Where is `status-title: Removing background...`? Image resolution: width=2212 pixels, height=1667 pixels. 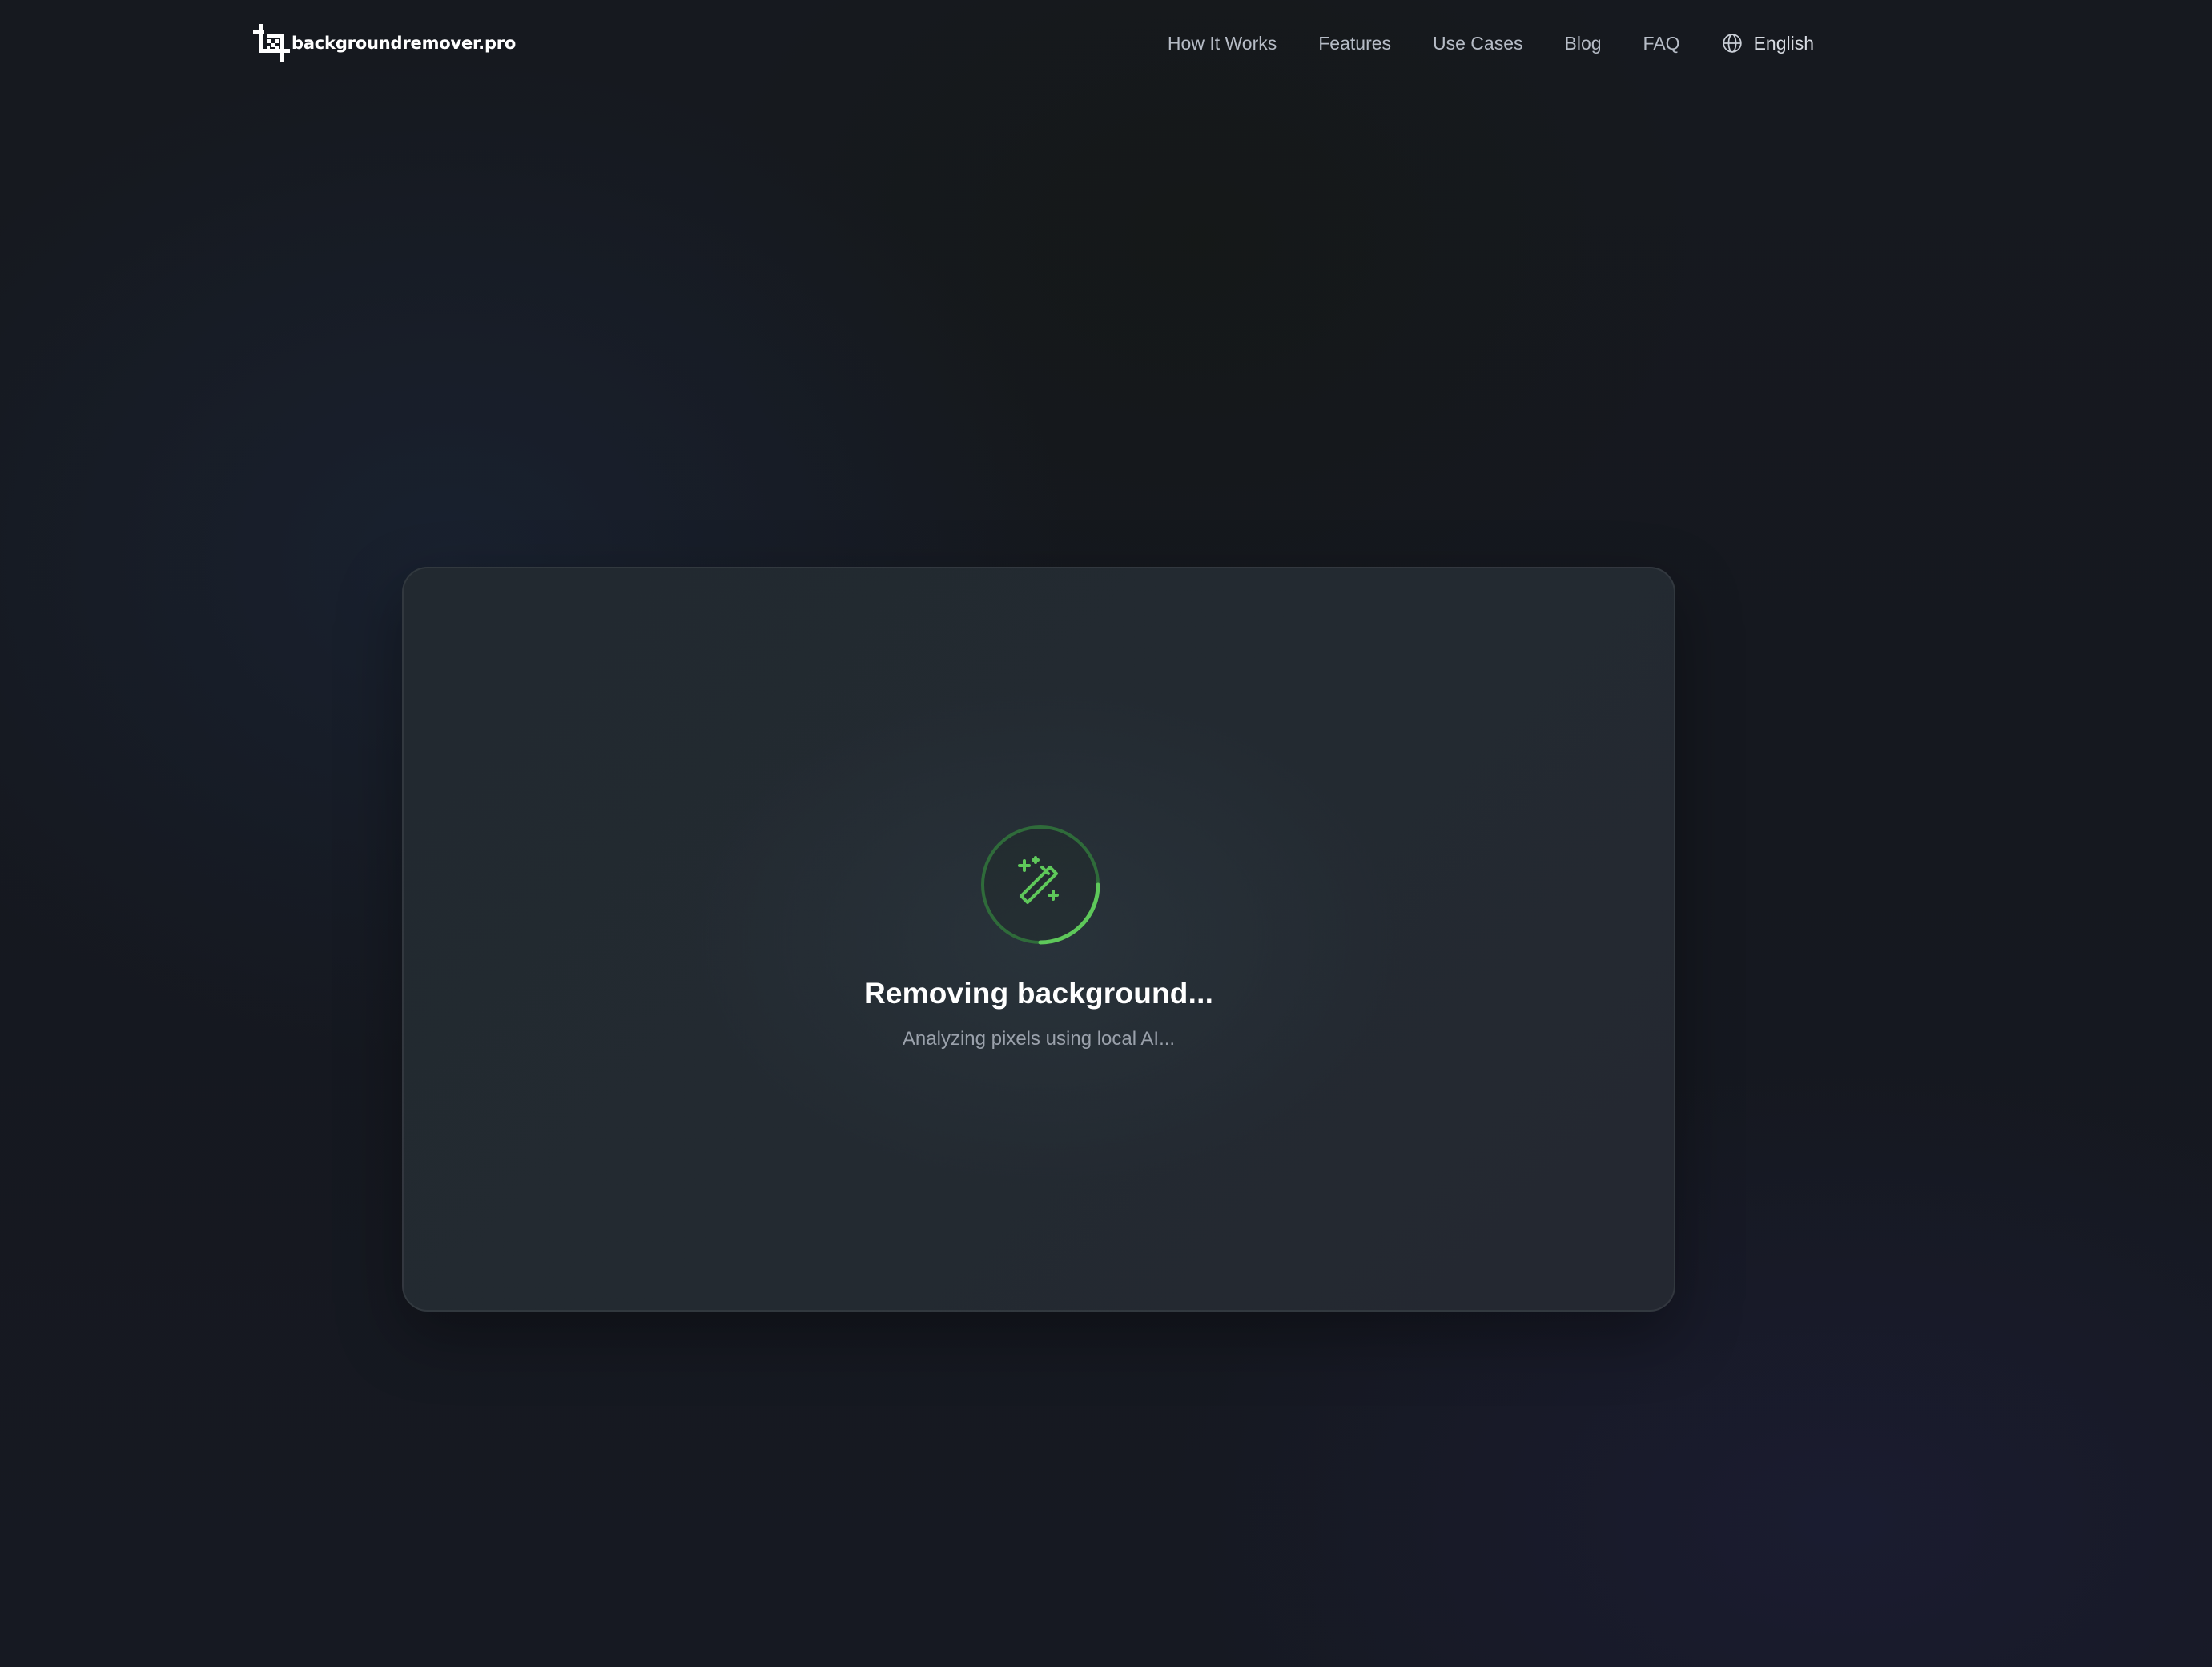 status-title: Removing background... is located at coordinates (1038, 993).